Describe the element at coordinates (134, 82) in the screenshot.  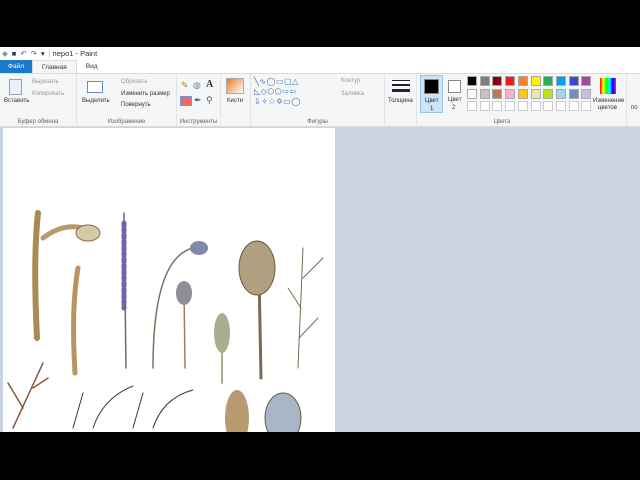
I see `crop-button: Обрезать` at that location.